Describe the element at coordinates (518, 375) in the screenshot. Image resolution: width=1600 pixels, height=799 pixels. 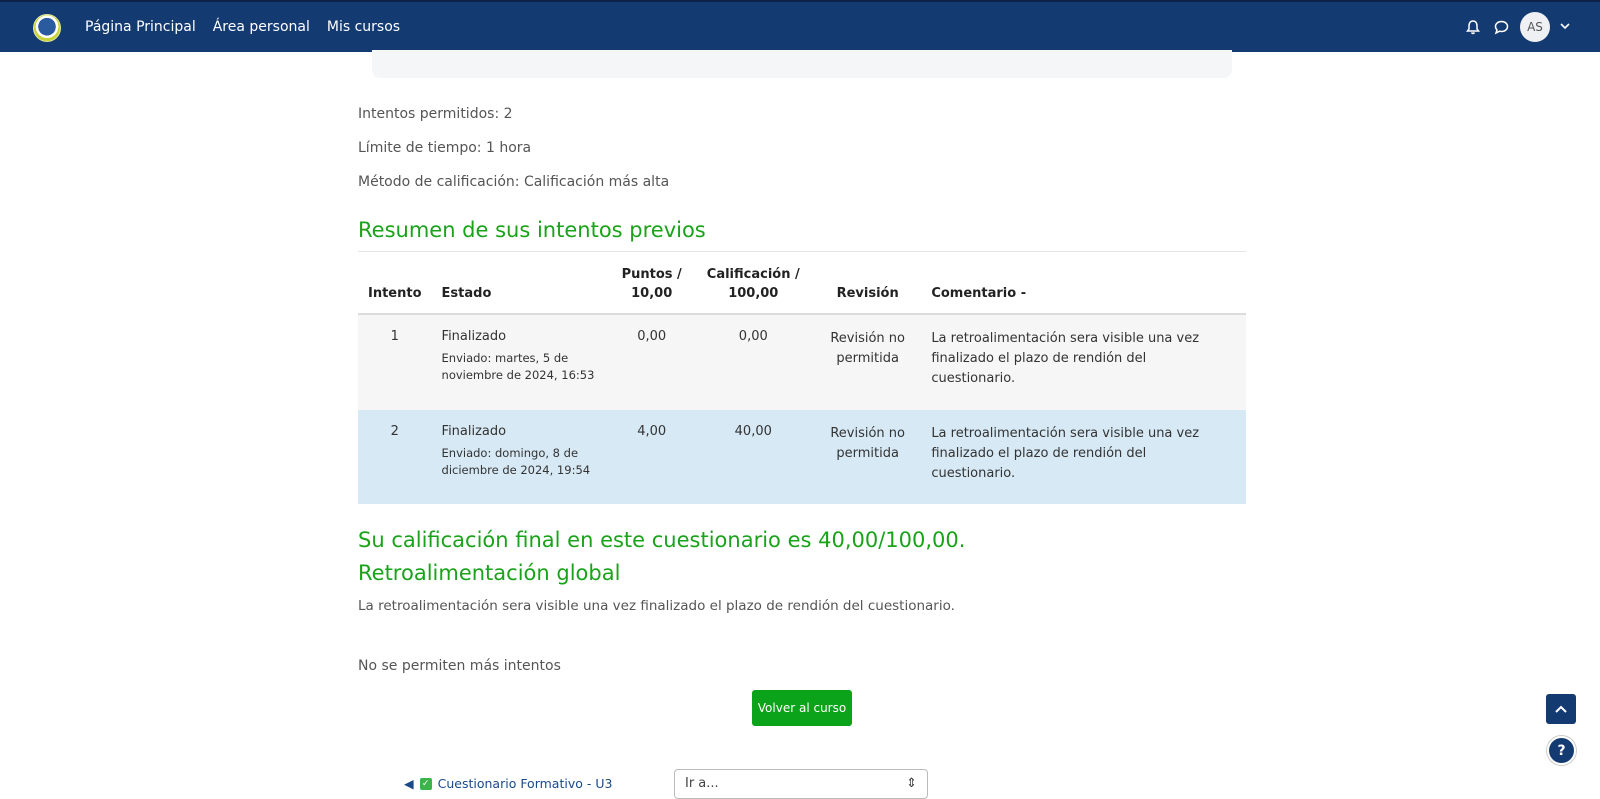
I see `submitted-line2: noviembre de 2024, 16:53` at that location.